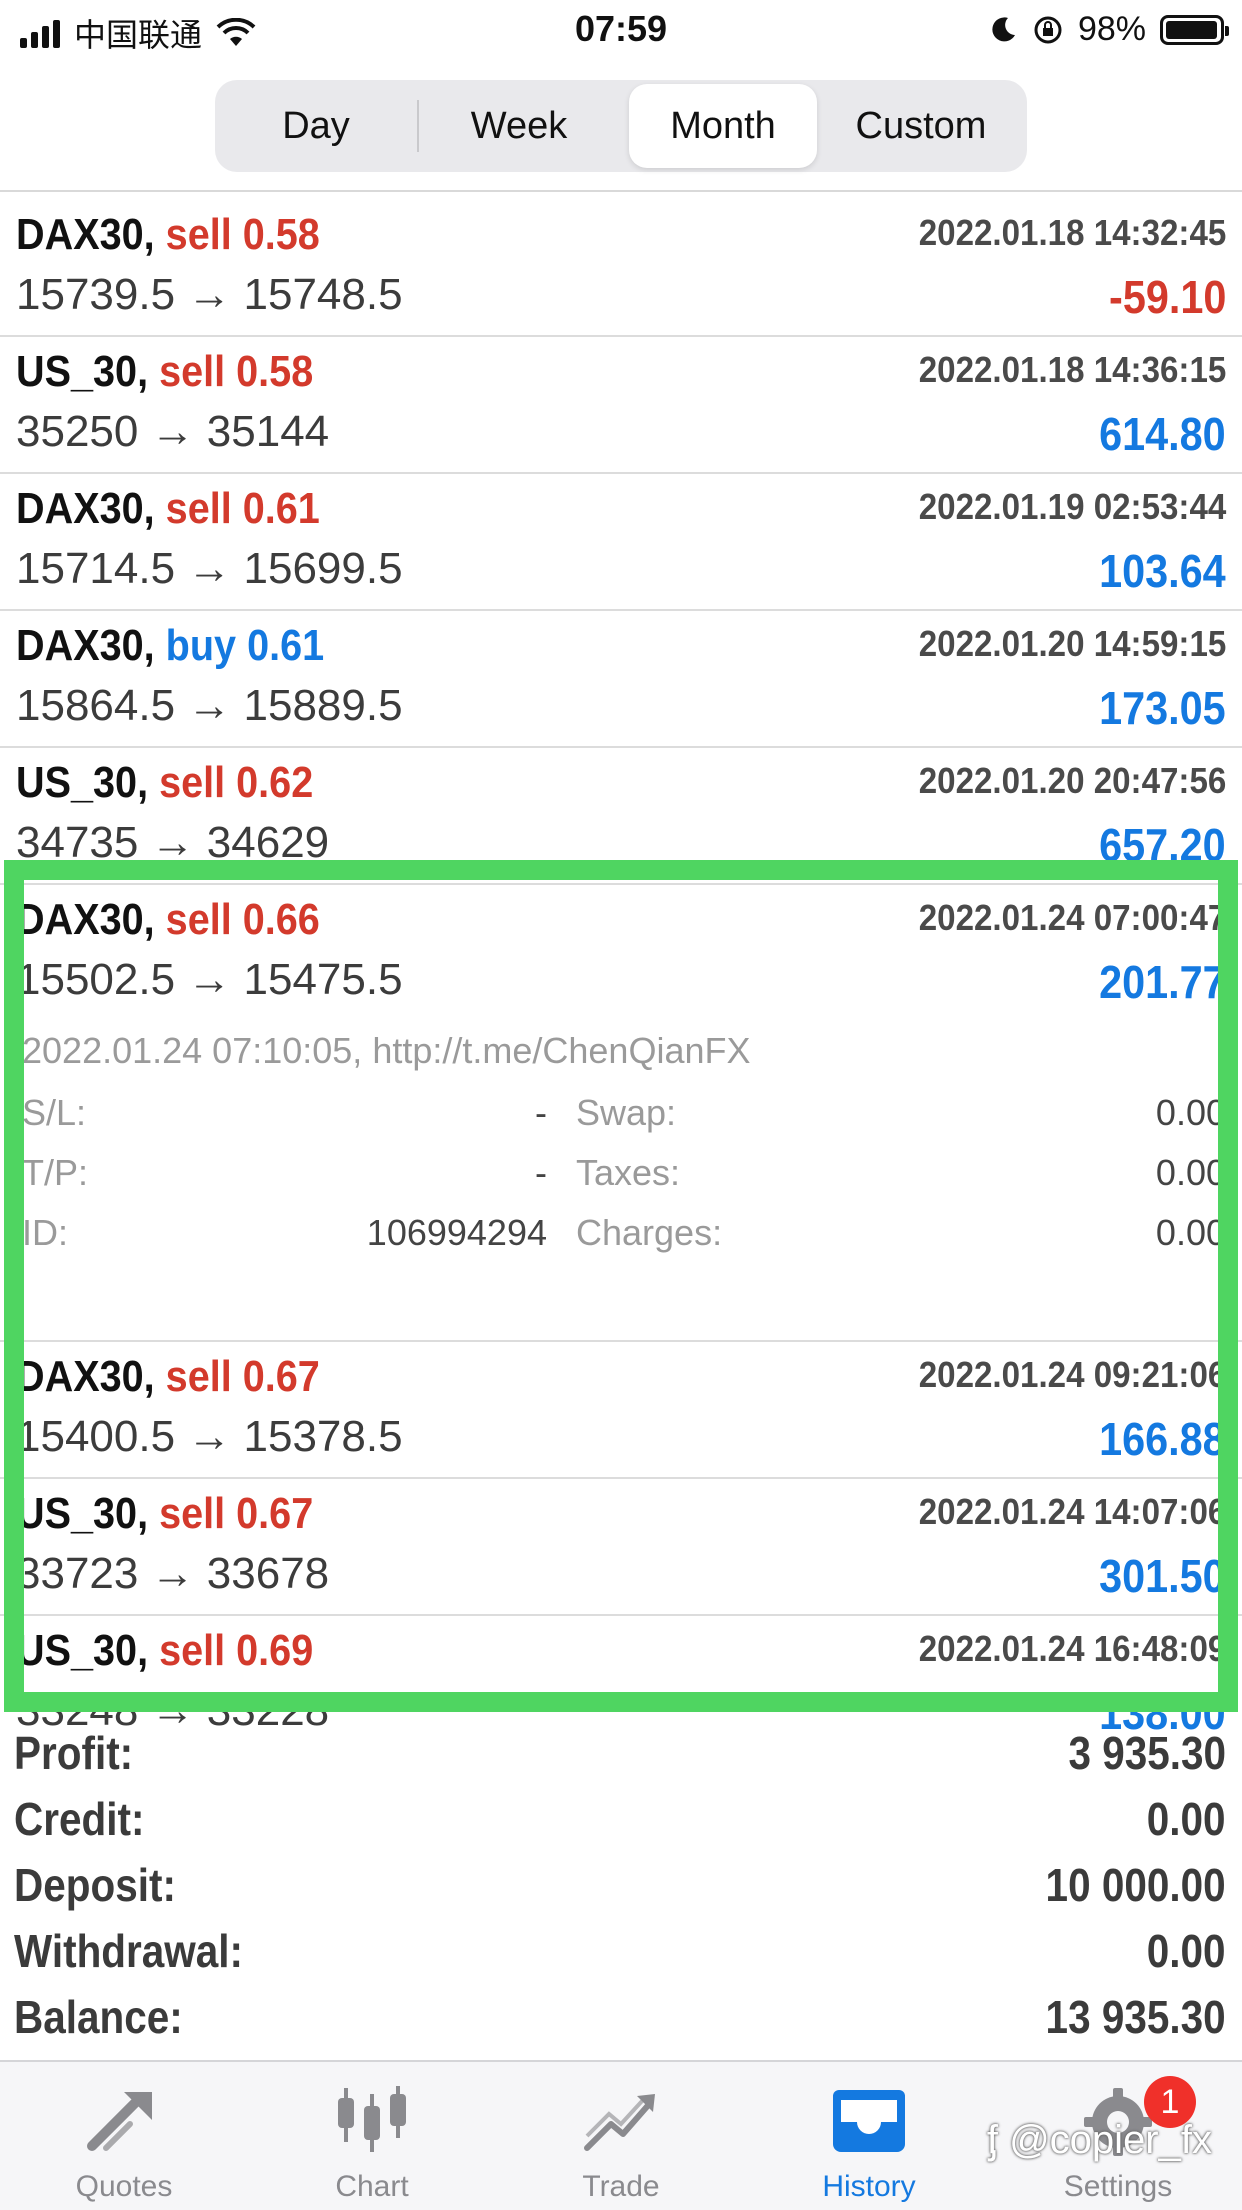 The image size is (1242, 2210). I want to click on moon-icon, so click(1003, 28).